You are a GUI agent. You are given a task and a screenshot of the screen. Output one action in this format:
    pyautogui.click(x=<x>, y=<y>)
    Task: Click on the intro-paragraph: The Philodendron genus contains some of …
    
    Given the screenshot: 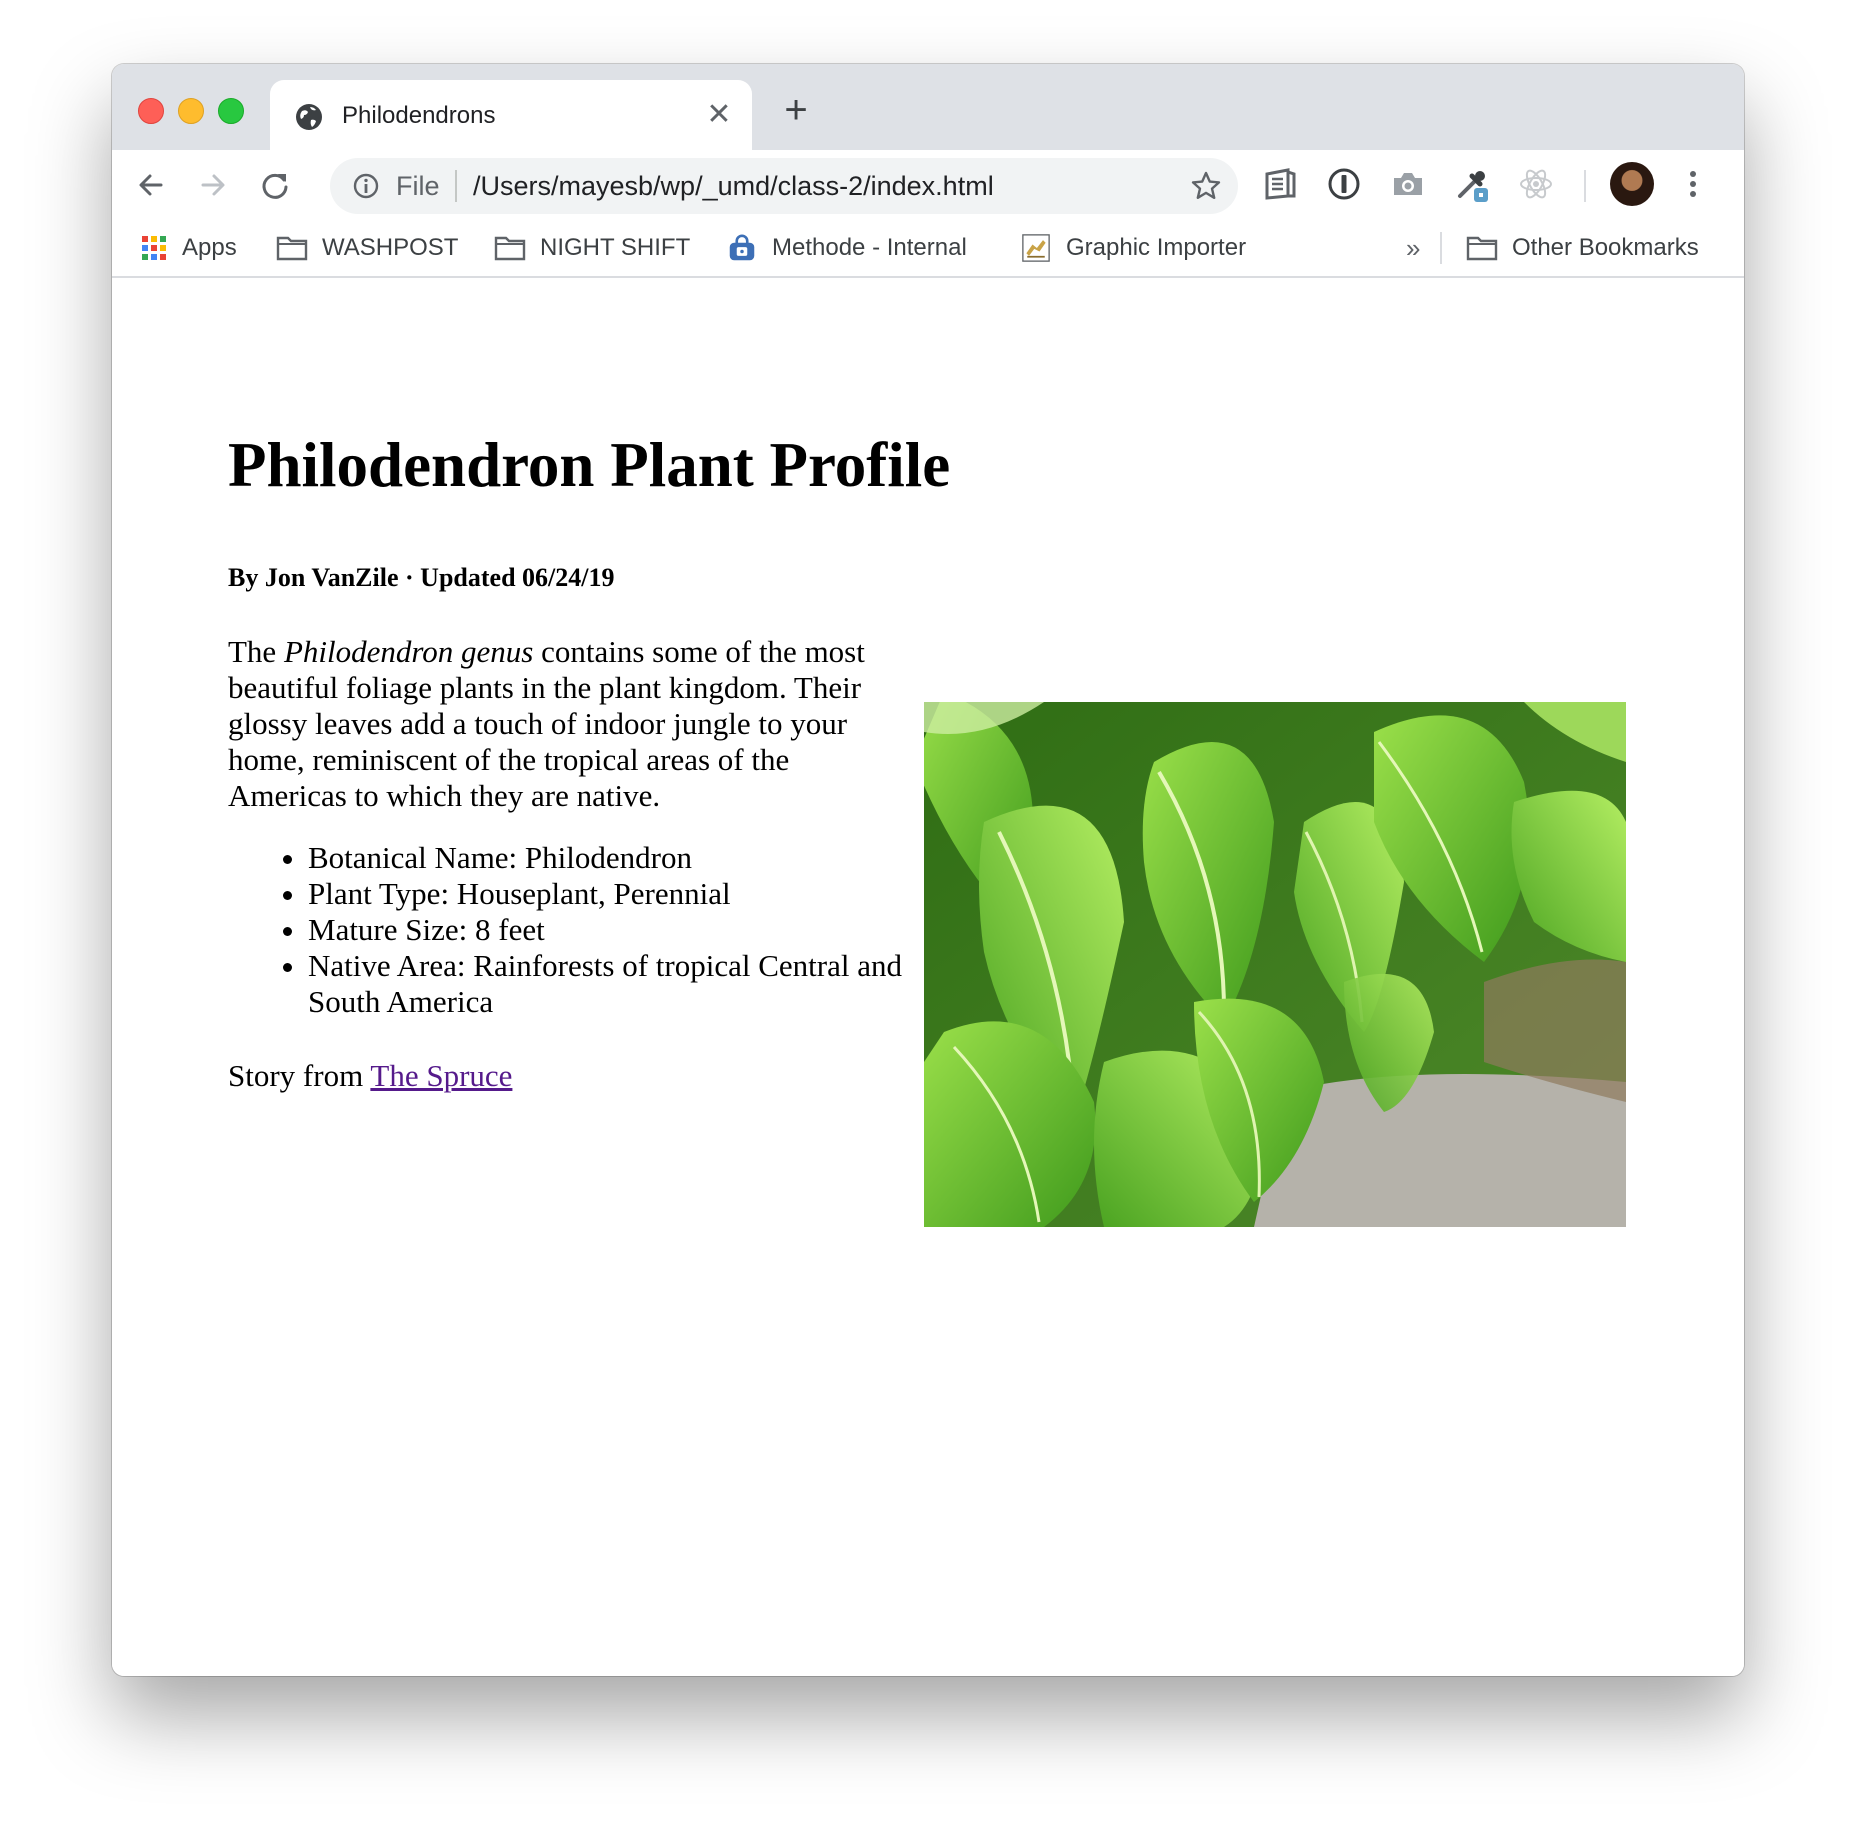 What is the action you would take?
    pyautogui.click(x=564, y=724)
    